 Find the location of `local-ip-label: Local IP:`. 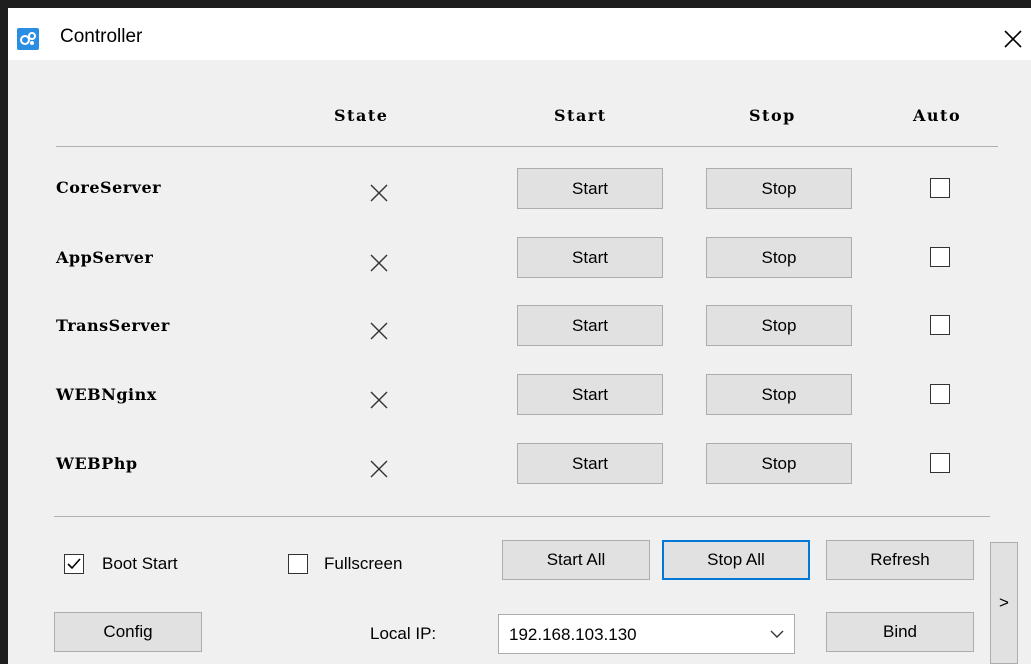

local-ip-label: Local IP: is located at coordinates (403, 633).